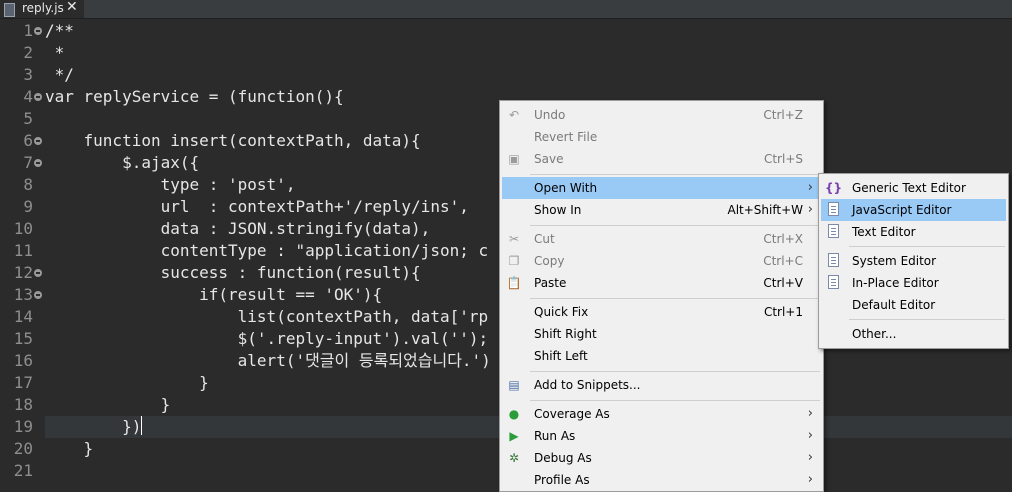  I want to click on submenu-item-label: Generic Text Editor, so click(909, 188).